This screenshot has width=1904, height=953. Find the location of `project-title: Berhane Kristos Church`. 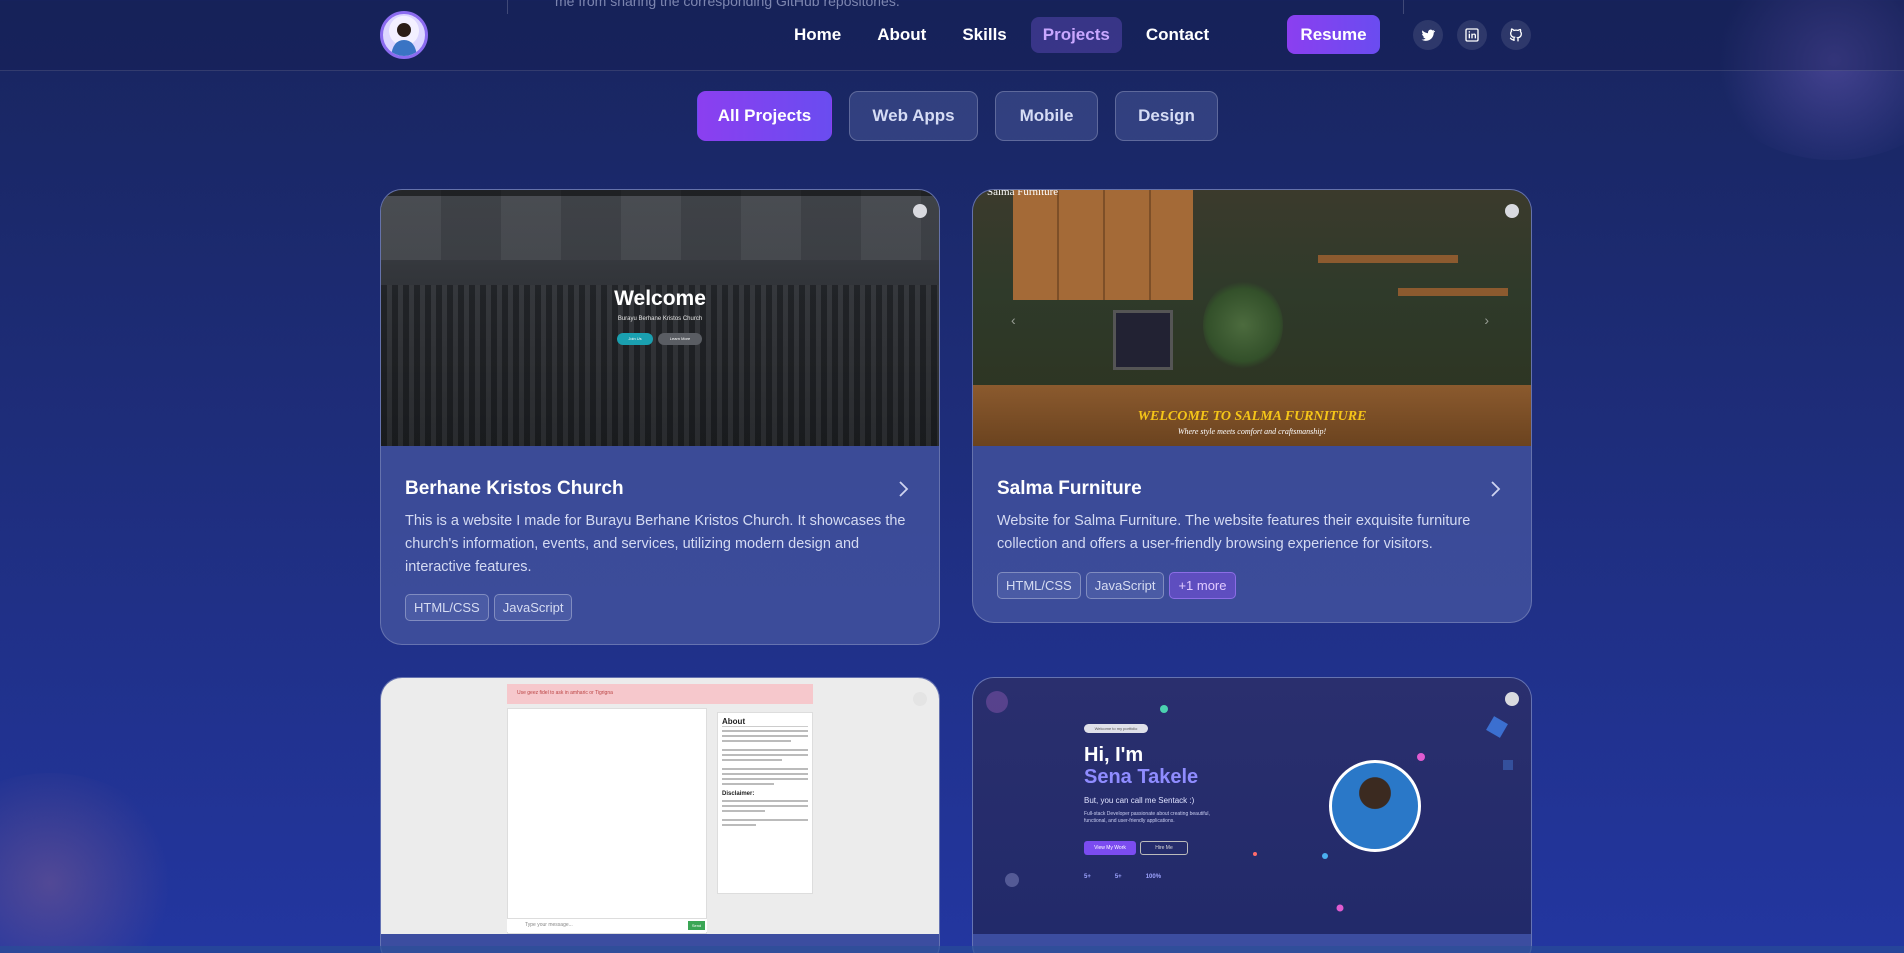

project-title: Berhane Kristos Church is located at coordinates (514, 488).